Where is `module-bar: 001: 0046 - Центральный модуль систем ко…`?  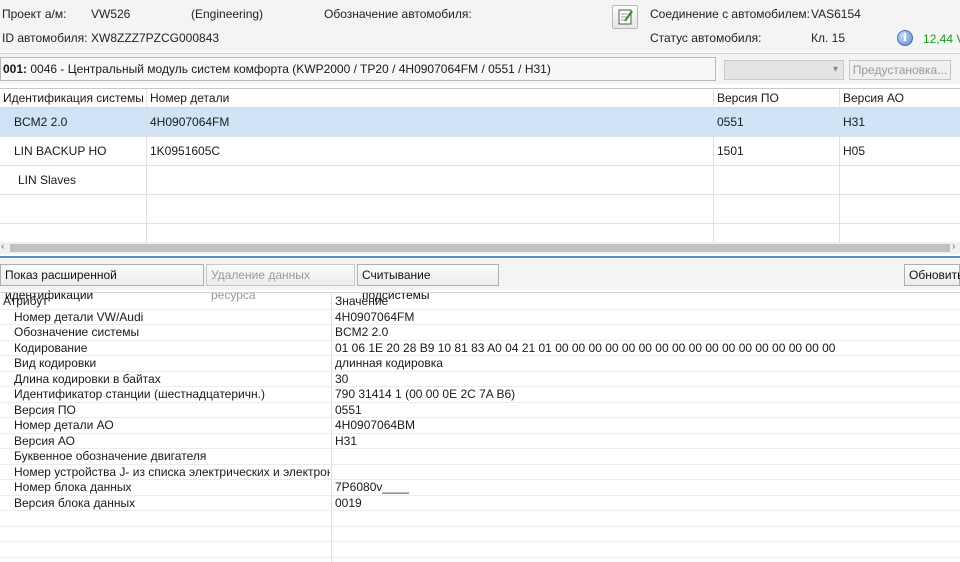 module-bar: 001: 0046 - Центральный модуль систем ко… is located at coordinates (480, 68).